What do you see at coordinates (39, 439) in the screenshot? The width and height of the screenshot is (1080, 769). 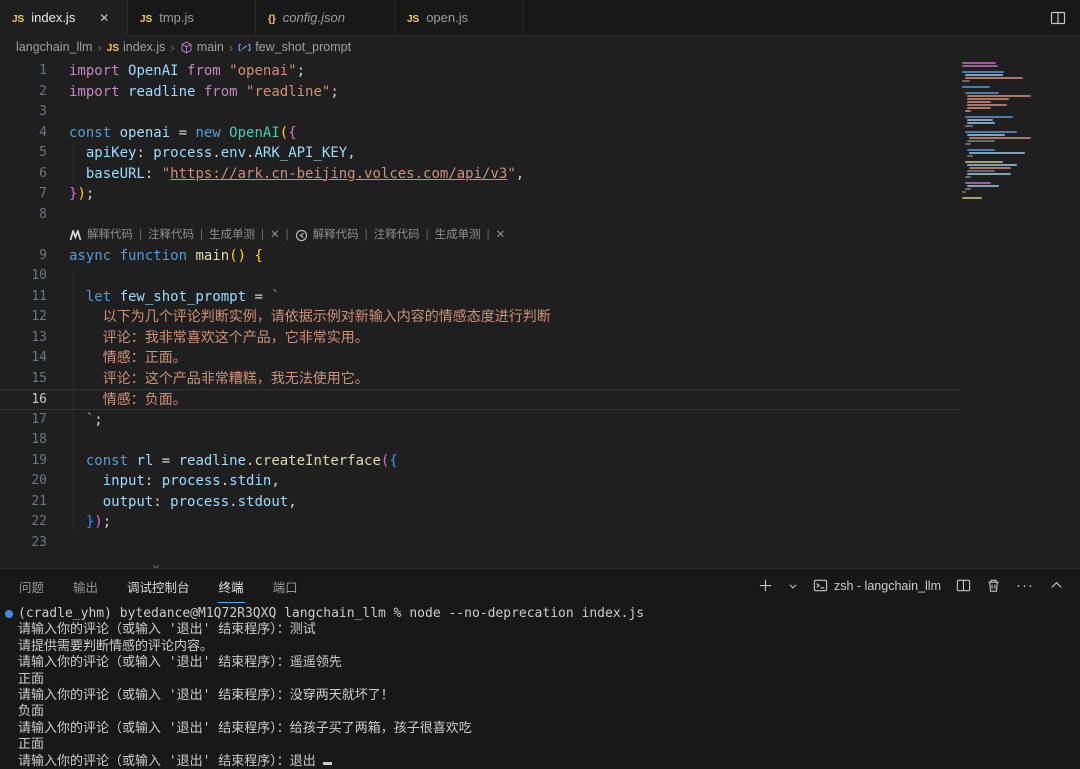 I see `line-number: 18` at bounding box center [39, 439].